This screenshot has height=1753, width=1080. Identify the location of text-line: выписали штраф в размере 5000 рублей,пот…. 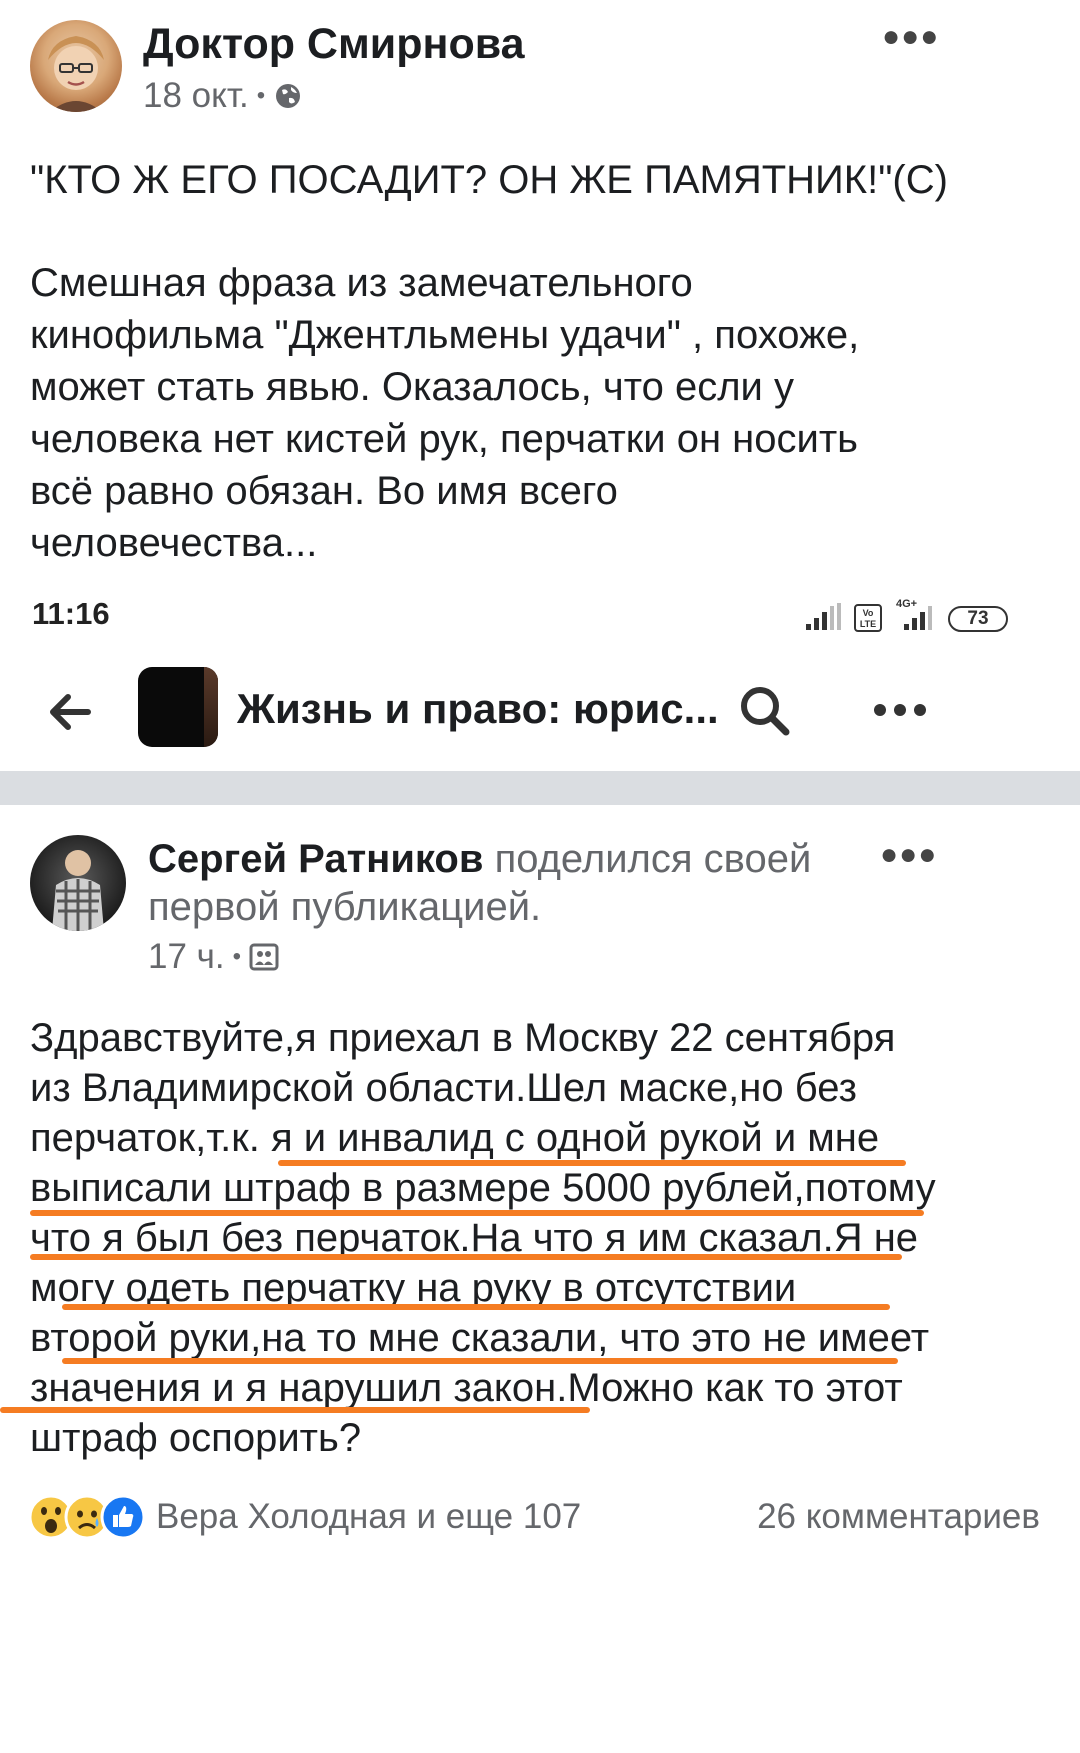
(483, 1188).